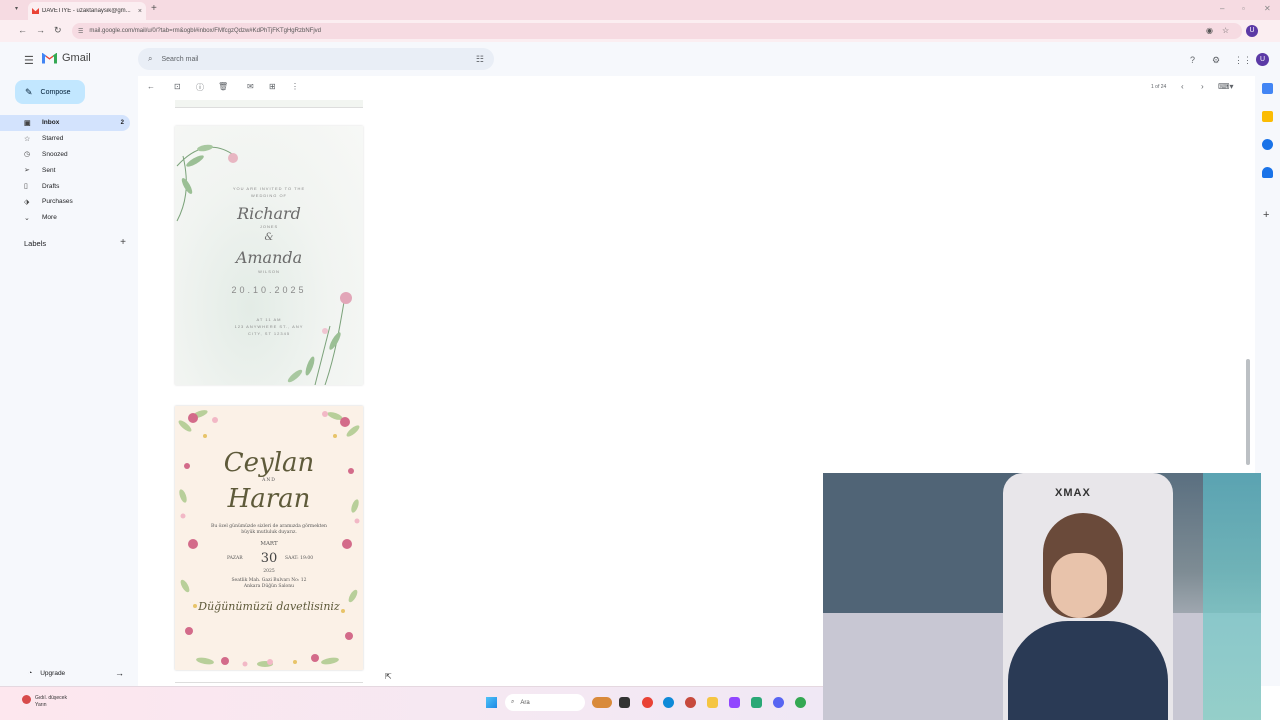 The width and height of the screenshot is (1280, 720). I want to click on help-icon: ?, so click(1192, 60).